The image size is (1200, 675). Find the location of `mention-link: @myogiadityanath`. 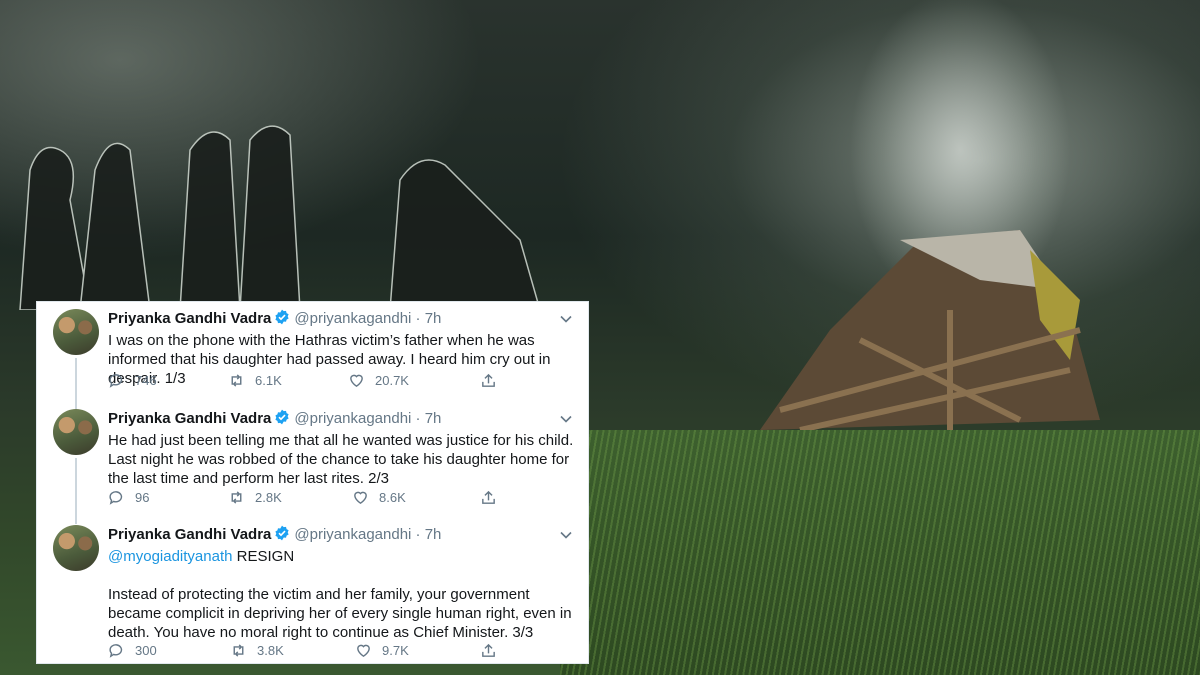

mention-link: @myogiadityanath is located at coordinates (170, 556).